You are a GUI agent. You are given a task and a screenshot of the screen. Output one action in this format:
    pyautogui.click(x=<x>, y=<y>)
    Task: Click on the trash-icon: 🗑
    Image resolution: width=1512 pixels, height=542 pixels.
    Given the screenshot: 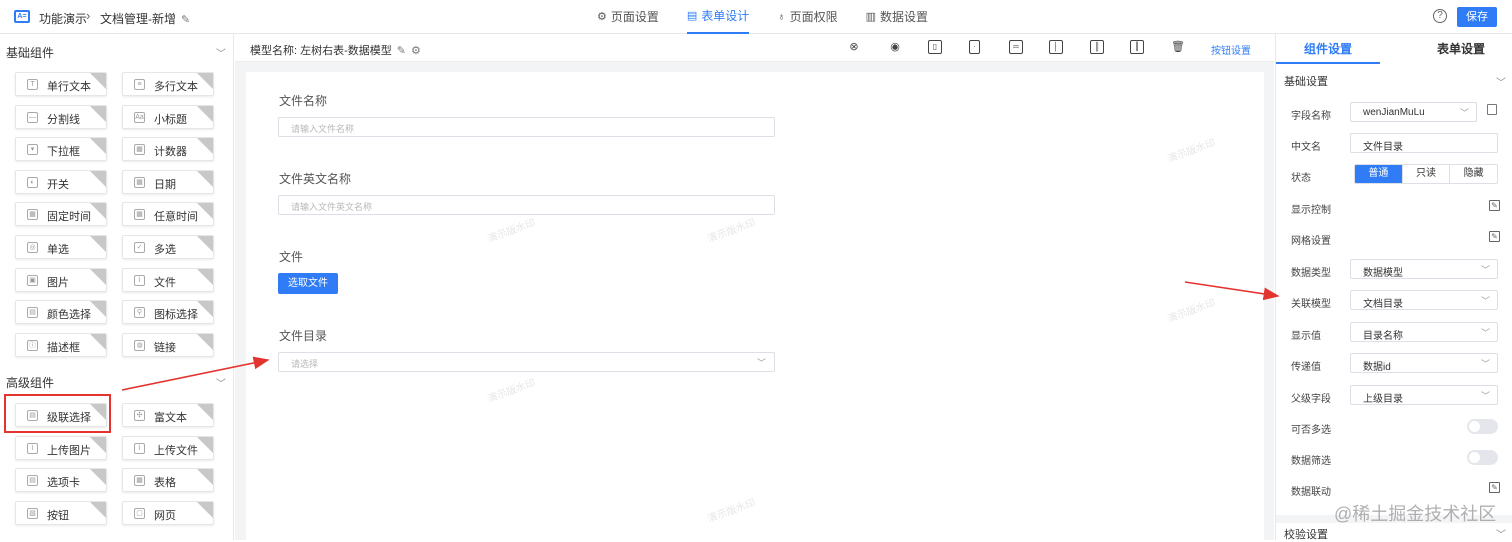 What is the action you would take?
    pyautogui.click(x=1178, y=47)
    